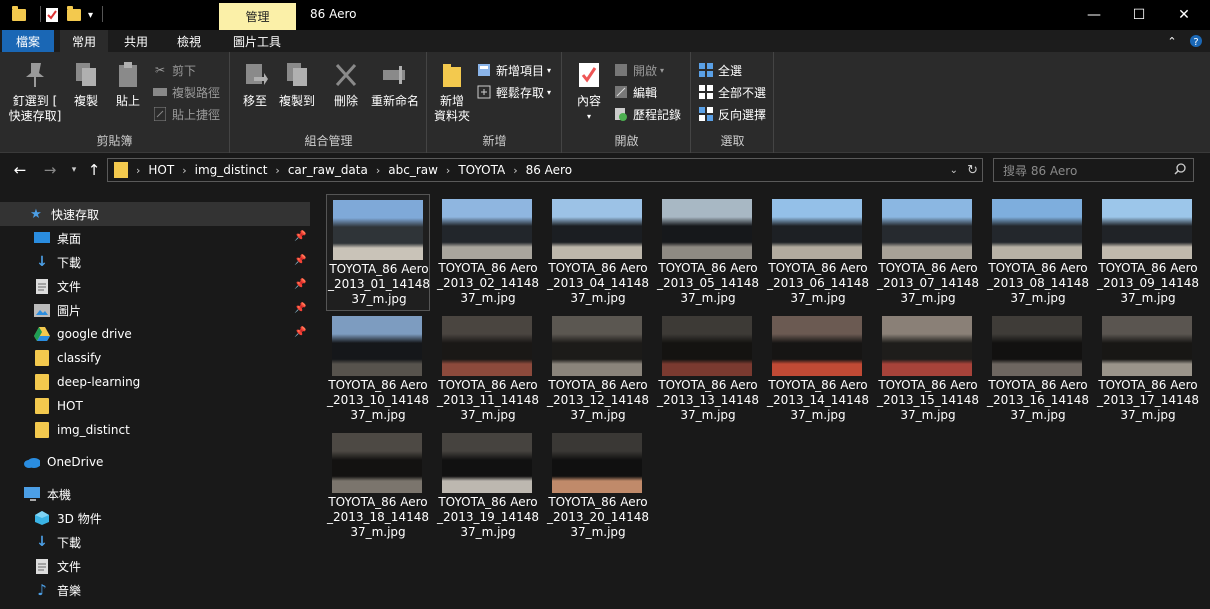 Image resolution: width=1210 pixels, height=609 pixels. What do you see at coordinates (155, 262) in the screenshot?
I see `nav-downloads: ↓ 下載 📌` at bounding box center [155, 262].